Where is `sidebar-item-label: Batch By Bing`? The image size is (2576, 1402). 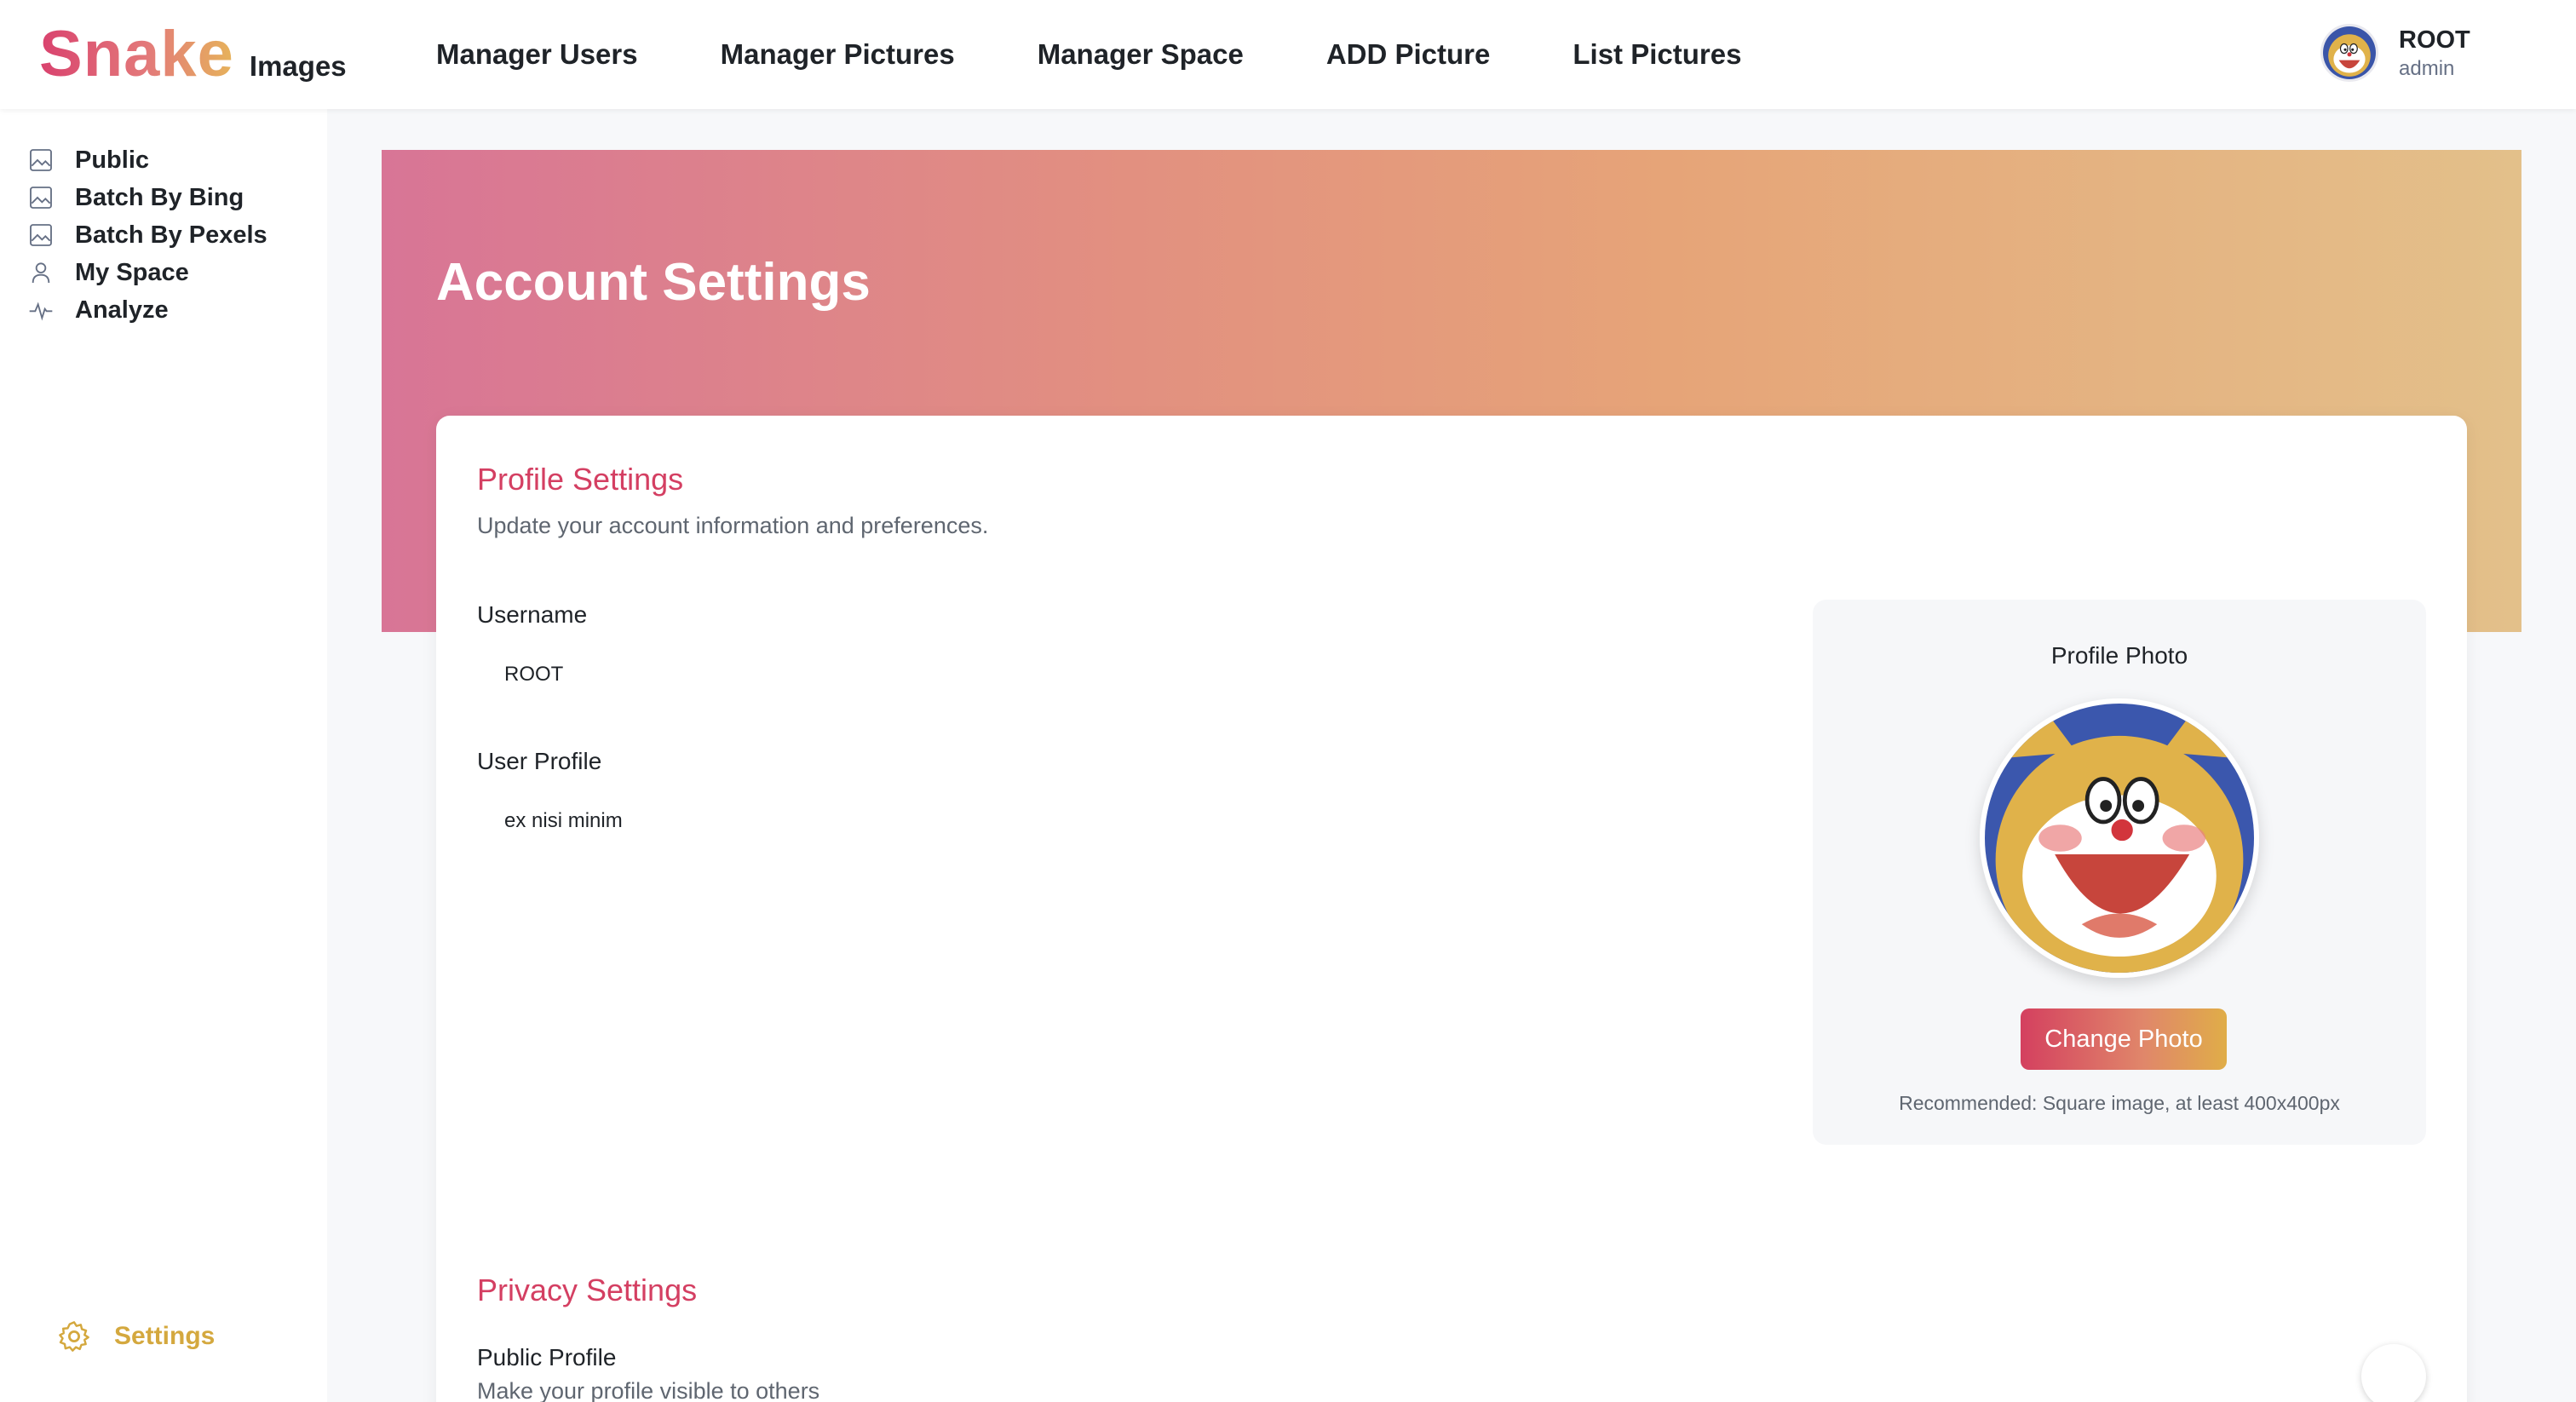 sidebar-item-label: Batch By Bing is located at coordinates (159, 197).